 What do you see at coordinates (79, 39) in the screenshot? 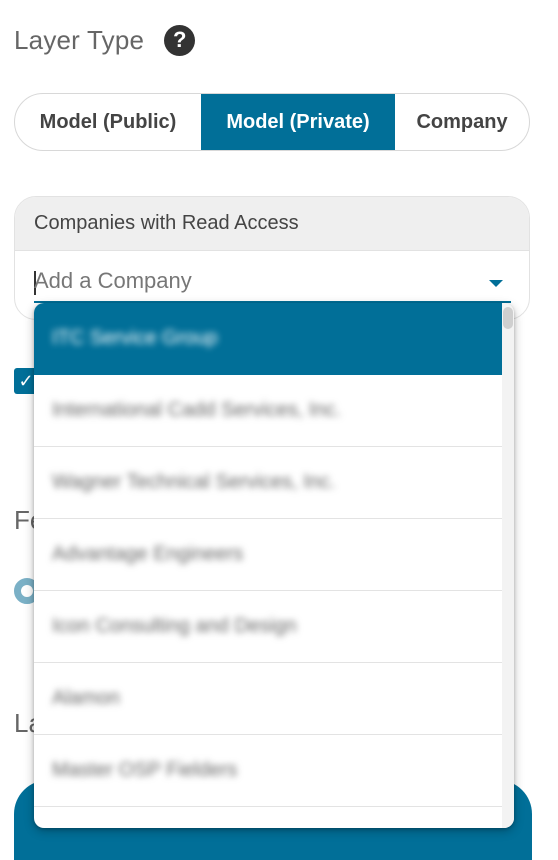
I see `layer-type-title: Layer Type` at bounding box center [79, 39].